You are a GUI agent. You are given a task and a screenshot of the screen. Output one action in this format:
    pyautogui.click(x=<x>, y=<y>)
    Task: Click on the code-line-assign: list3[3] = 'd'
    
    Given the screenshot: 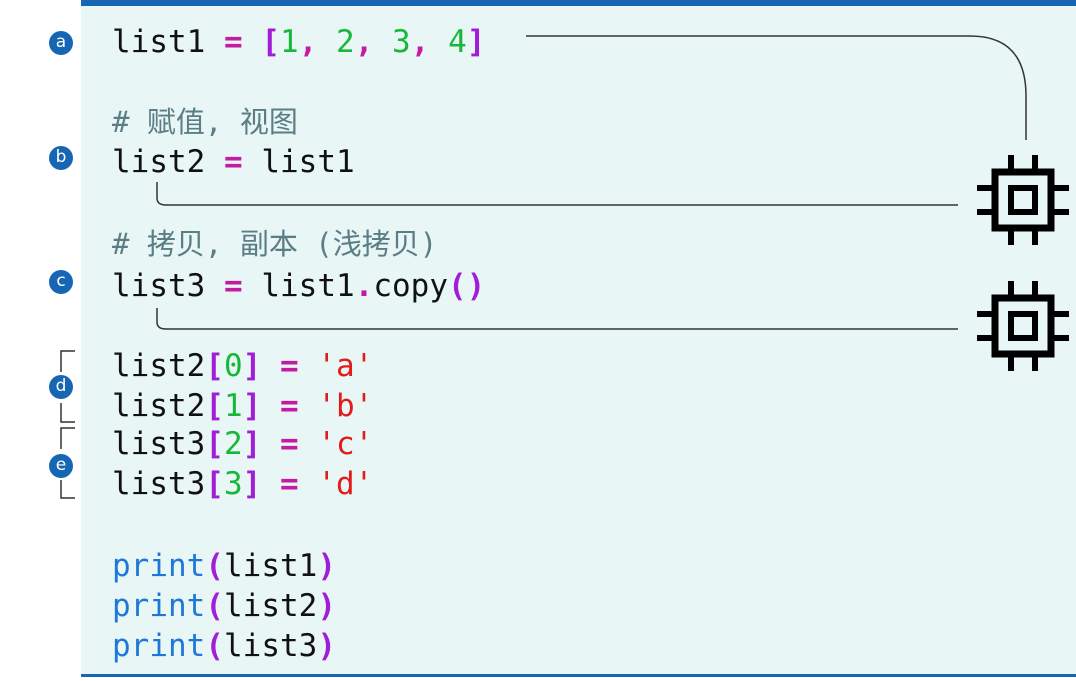 What is the action you would take?
    pyautogui.click(x=243, y=484)
    